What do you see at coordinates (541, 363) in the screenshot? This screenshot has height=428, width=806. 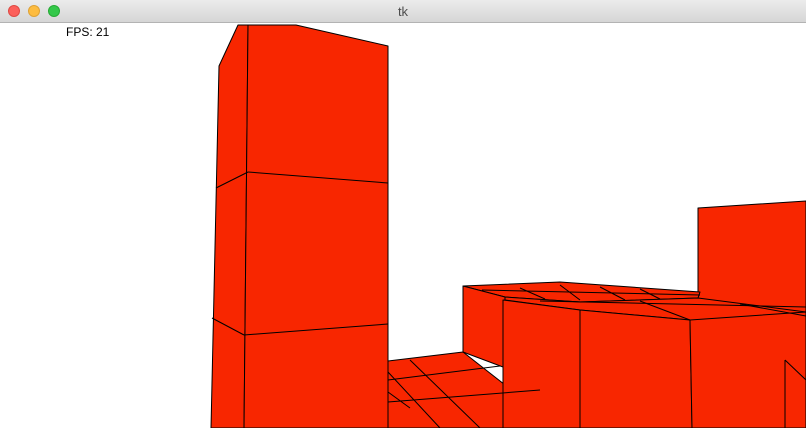 I see `near-block-a` at bounding box center [541, 363].